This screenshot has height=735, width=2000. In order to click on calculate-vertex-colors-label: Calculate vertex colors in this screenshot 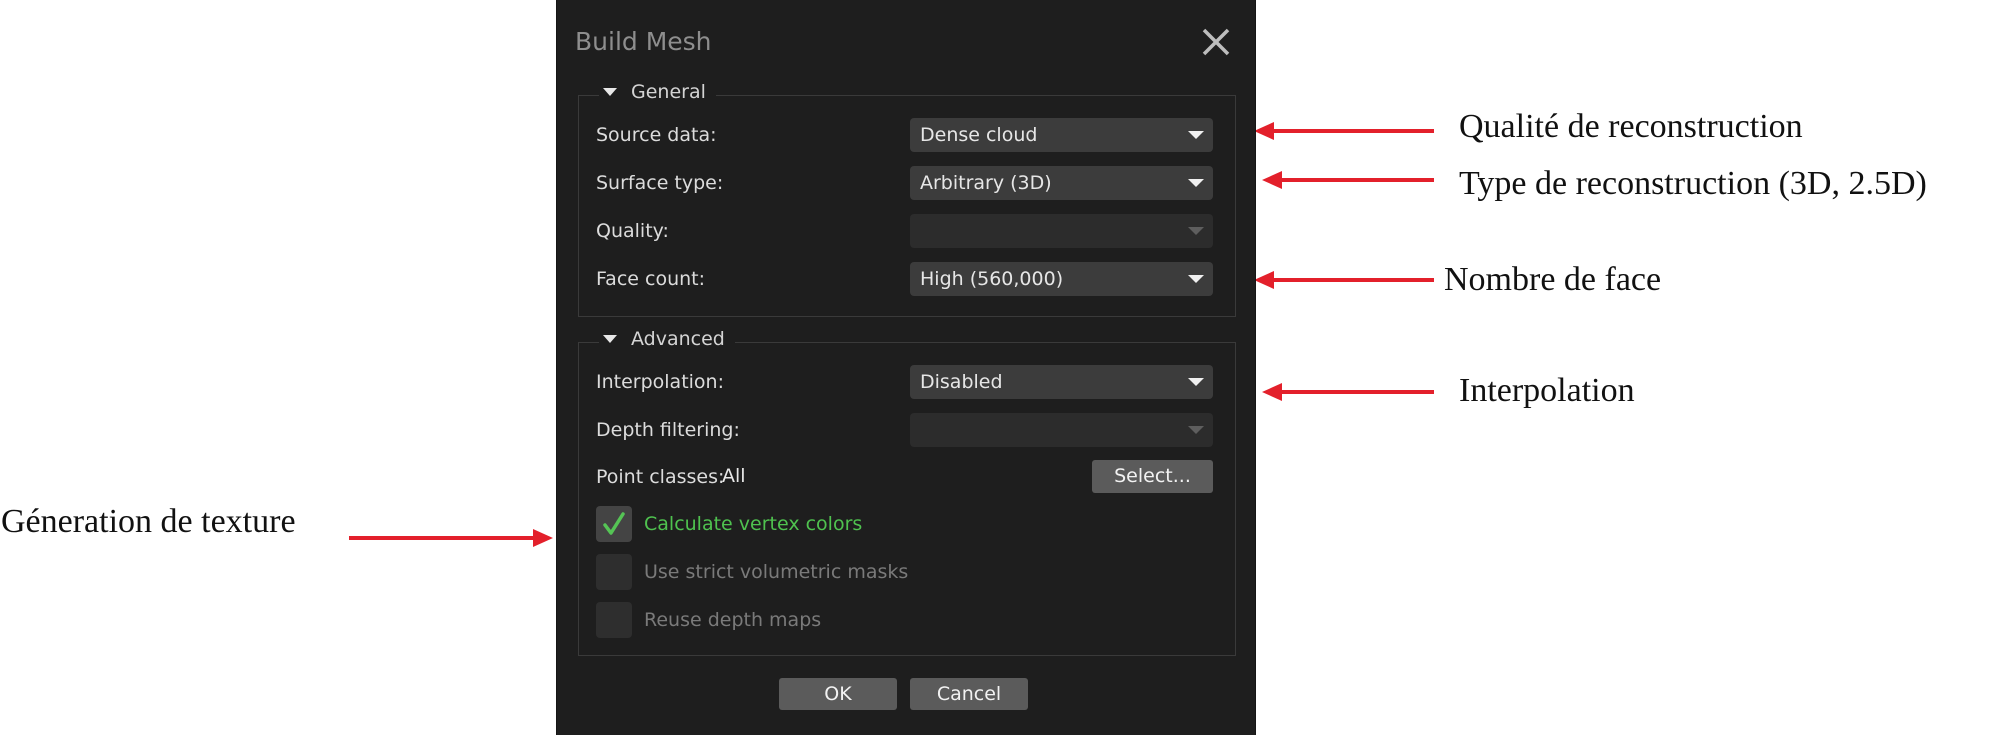, I will do `click(753, 524)`.